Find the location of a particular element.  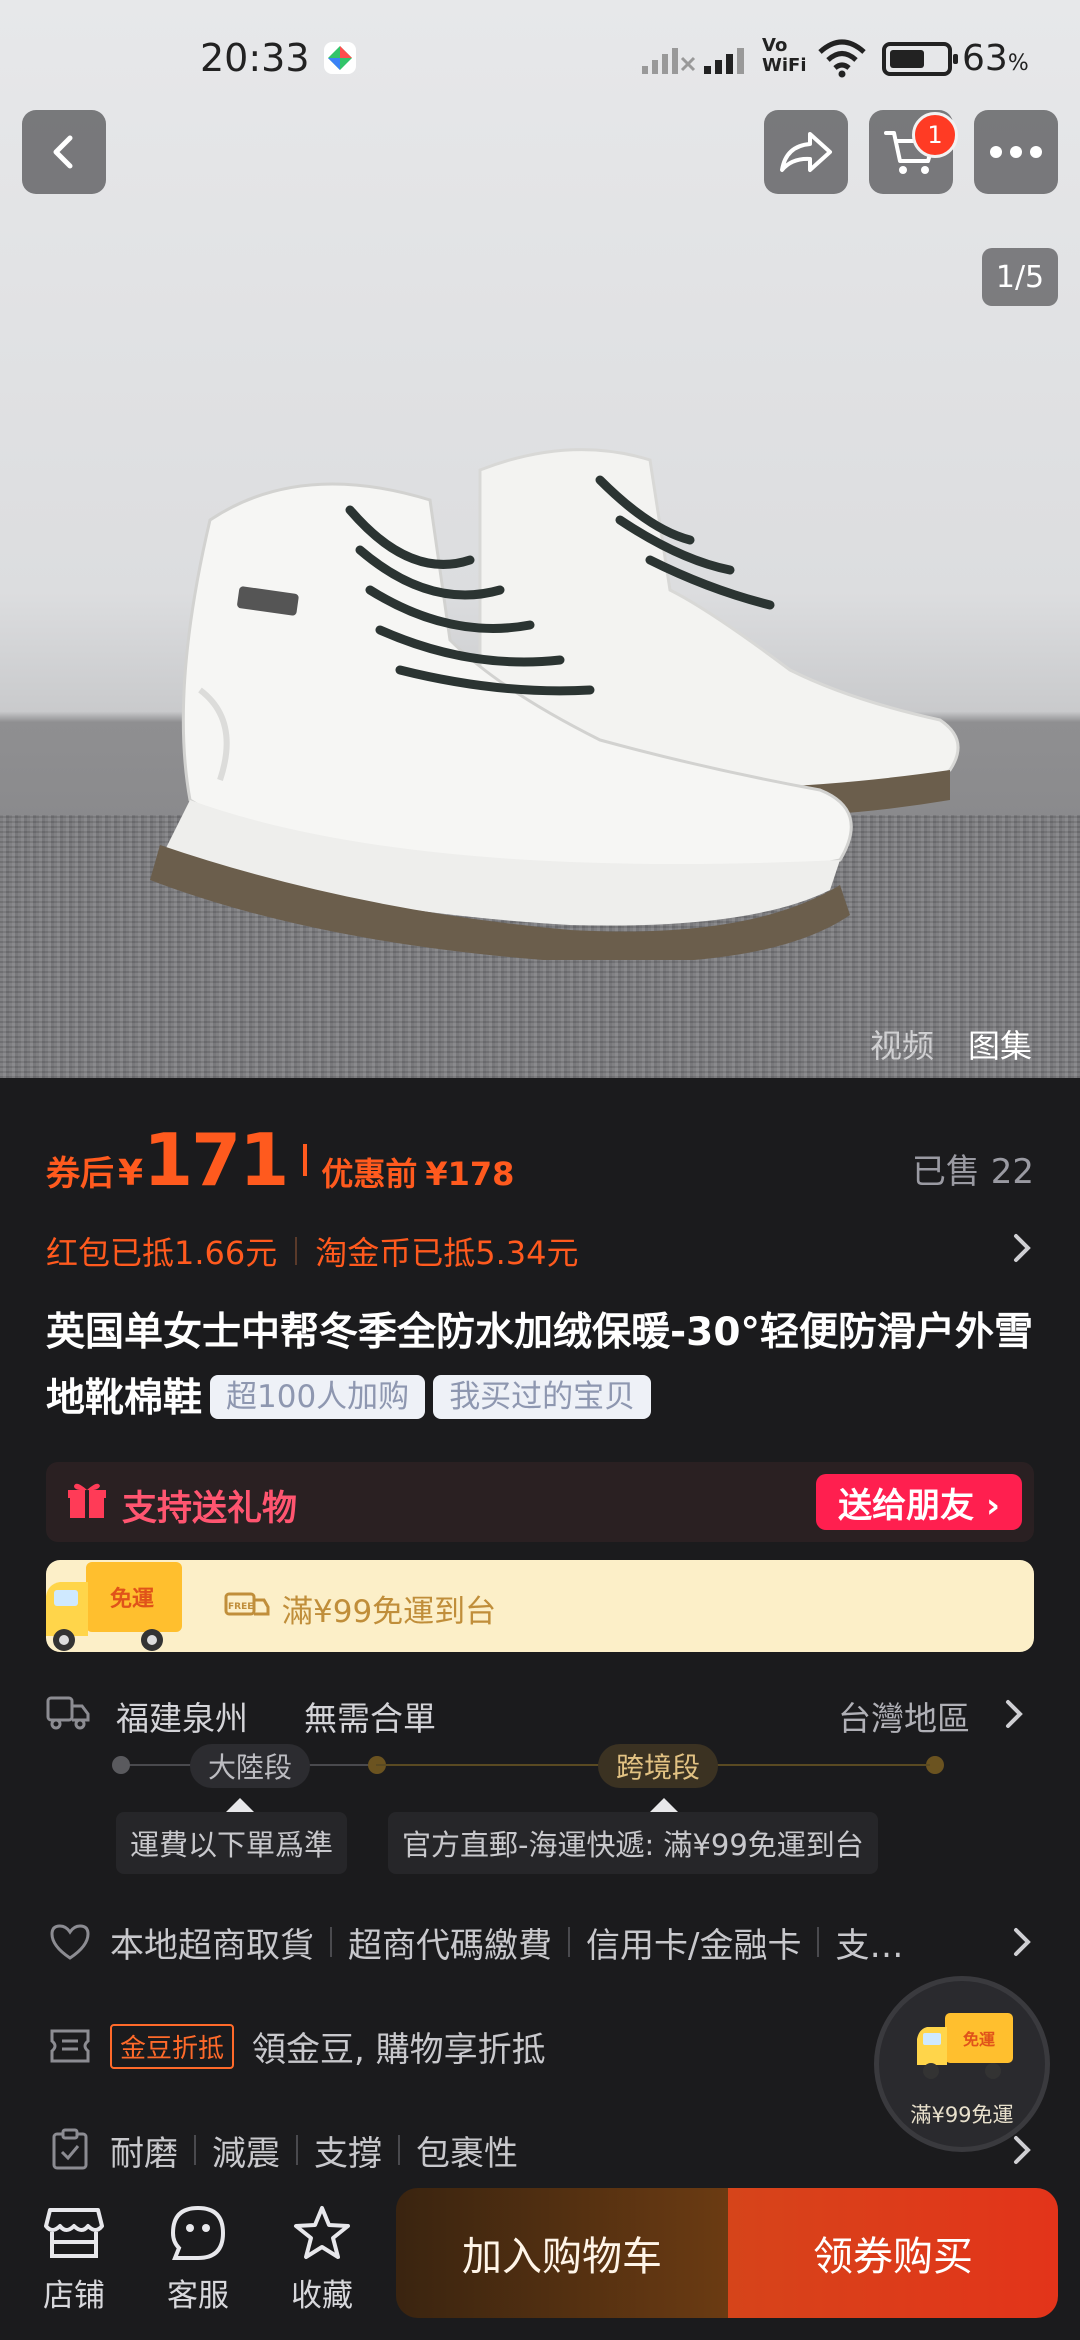

bought-before-tag: 我买过的宝贝 is located at coordinates (542, 1397).